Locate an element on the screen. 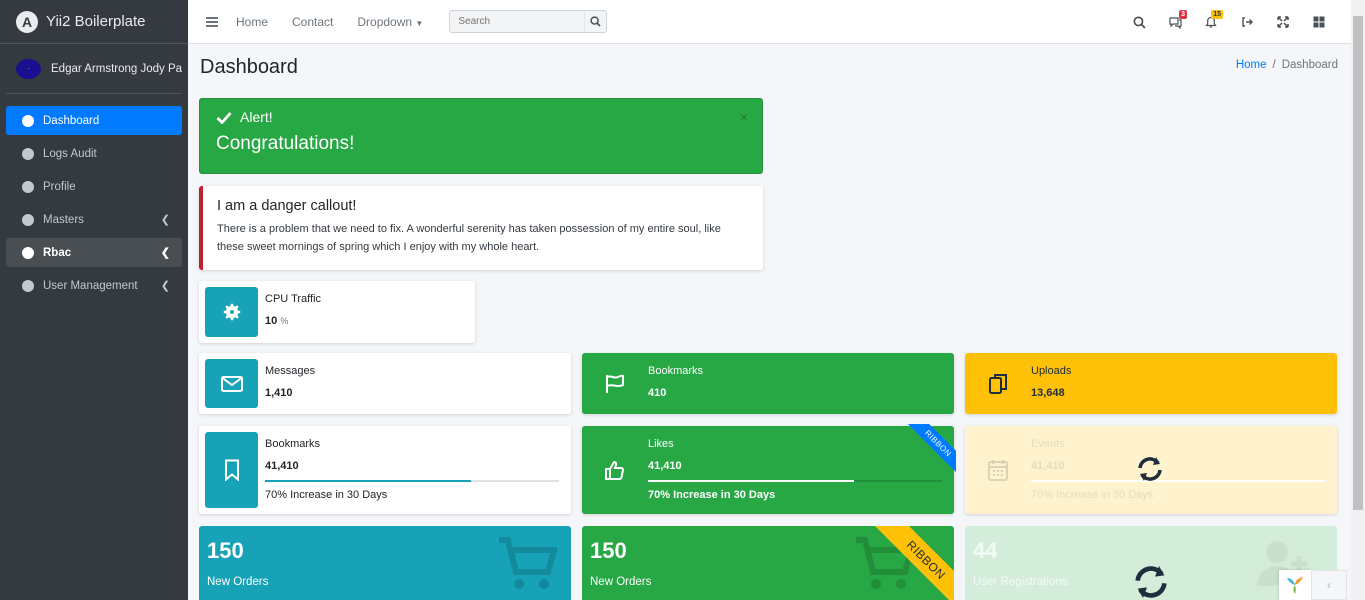 The image size is (1365, 600). nav-dropdown: Dropdown ▼ is located at coordinates (390, 22).